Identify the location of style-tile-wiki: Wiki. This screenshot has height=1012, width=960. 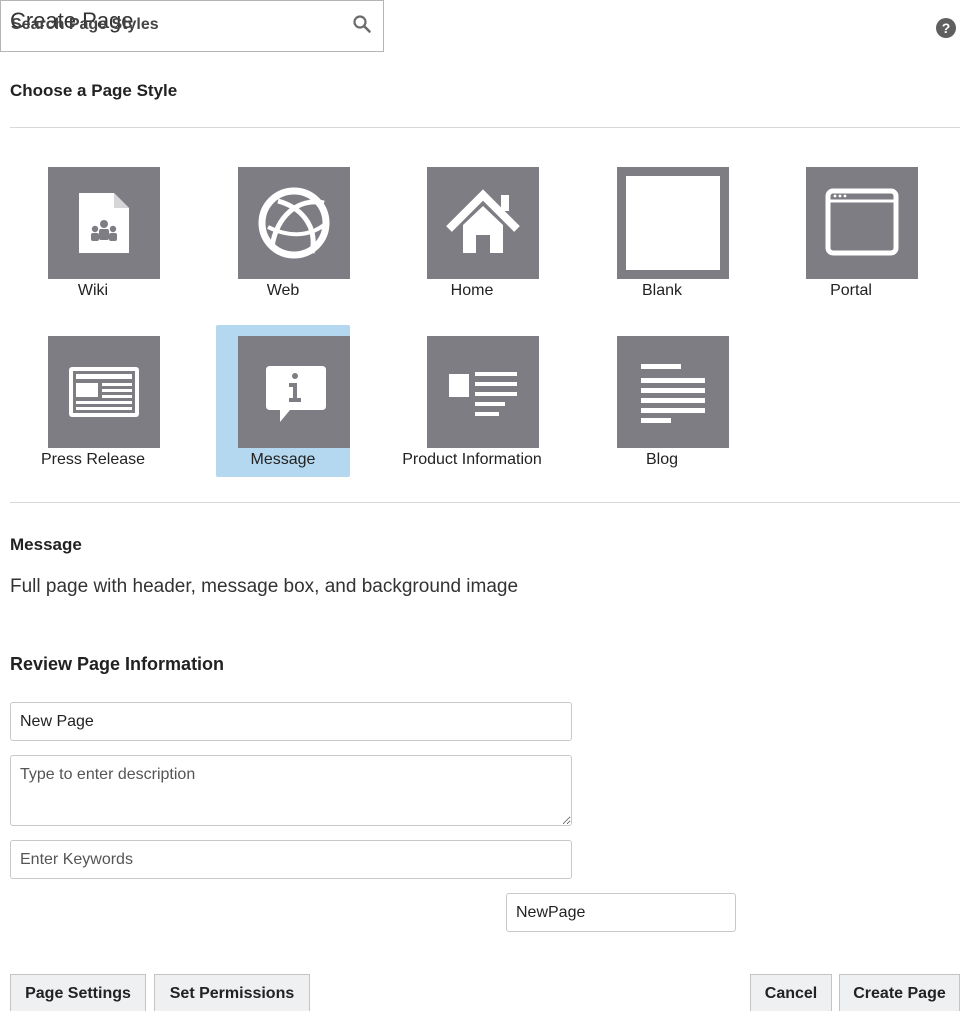
(93, 232).